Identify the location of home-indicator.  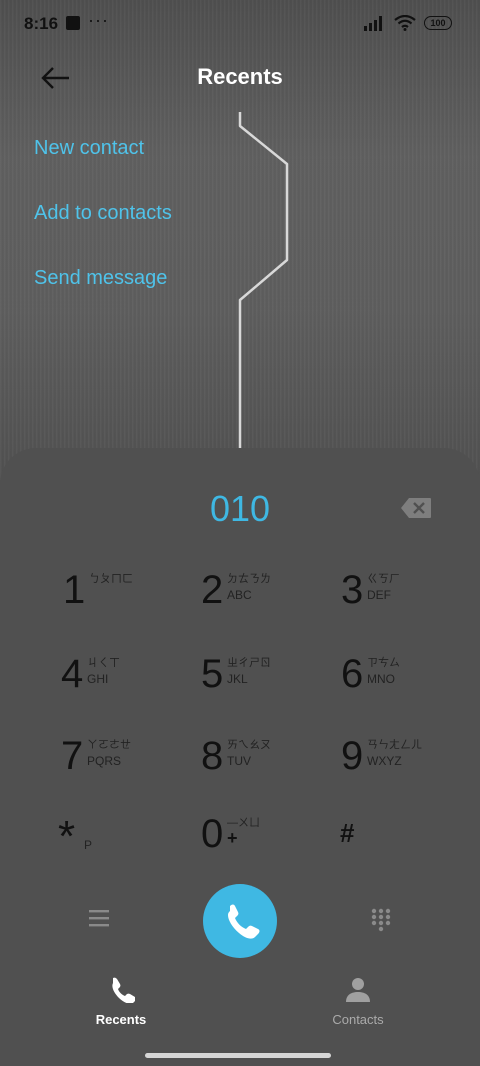
(238, 1055).